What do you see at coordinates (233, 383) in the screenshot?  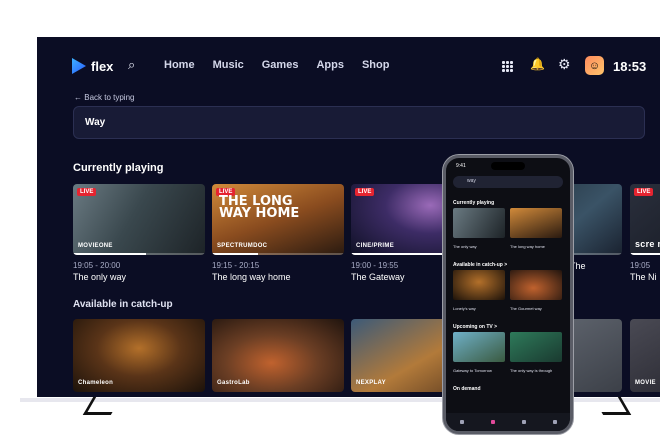 I see `channel-logo: GastroLab` at bounding box center [233, 383].